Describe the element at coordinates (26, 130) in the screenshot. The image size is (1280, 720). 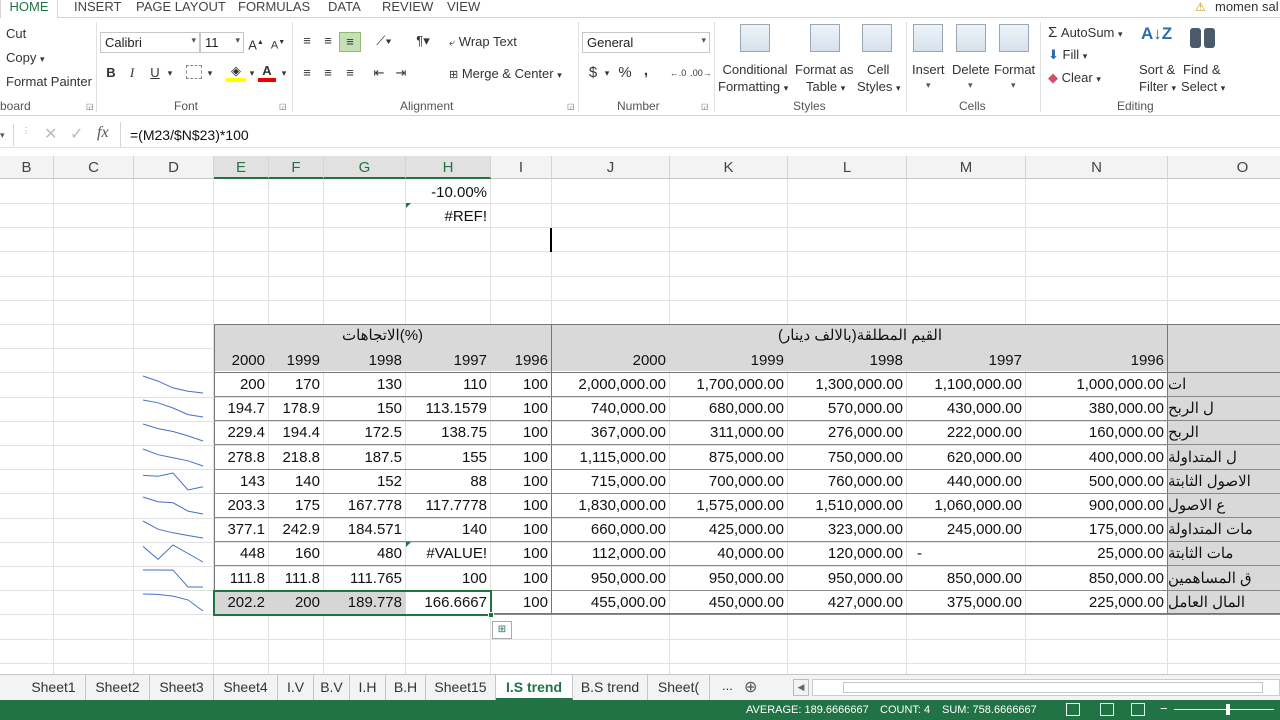
I see `drag-handle-icon: ⋮` at that location.